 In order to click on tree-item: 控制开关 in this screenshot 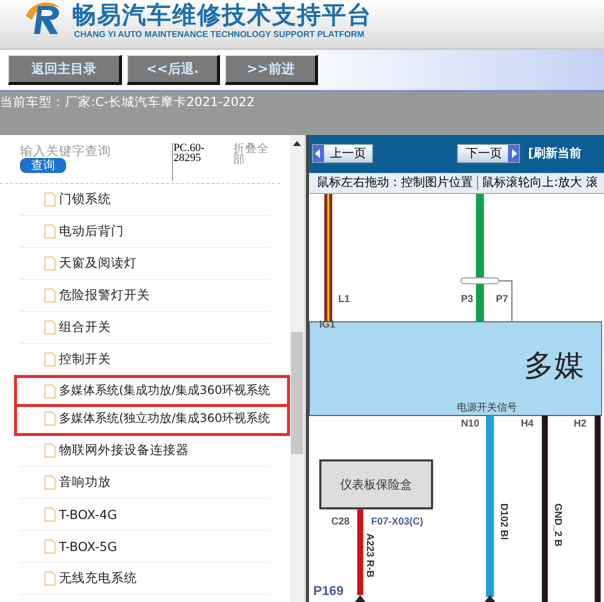, I will do `click(145, 360)`.